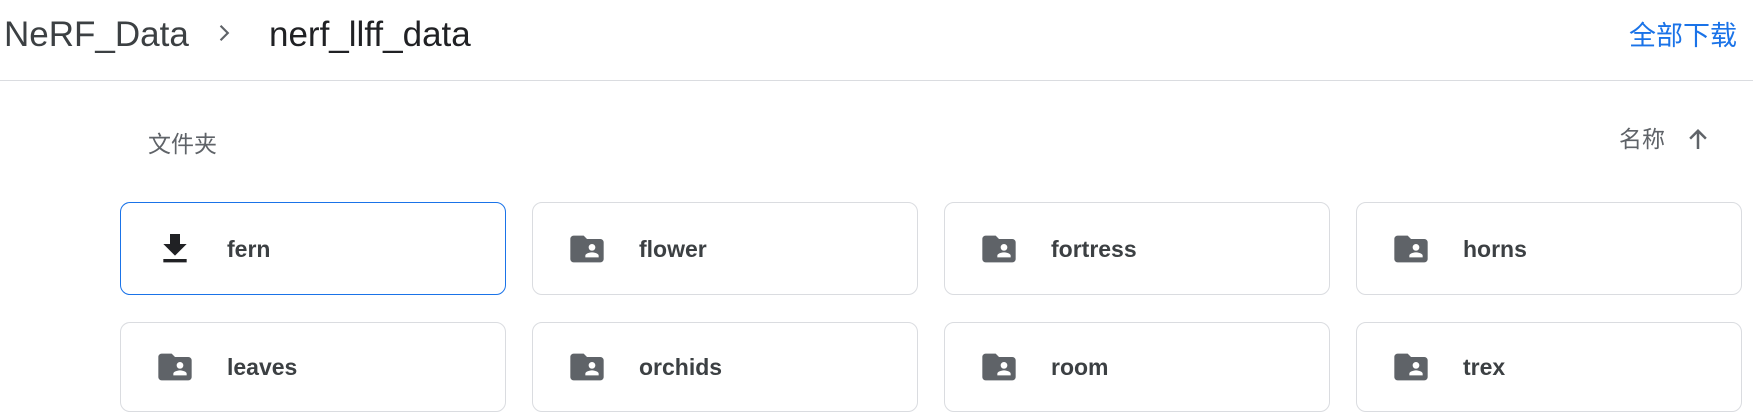  Describe the element at coordinates (725, 248) in the screenshot. I see `folder-card-flower: flower` at that location.